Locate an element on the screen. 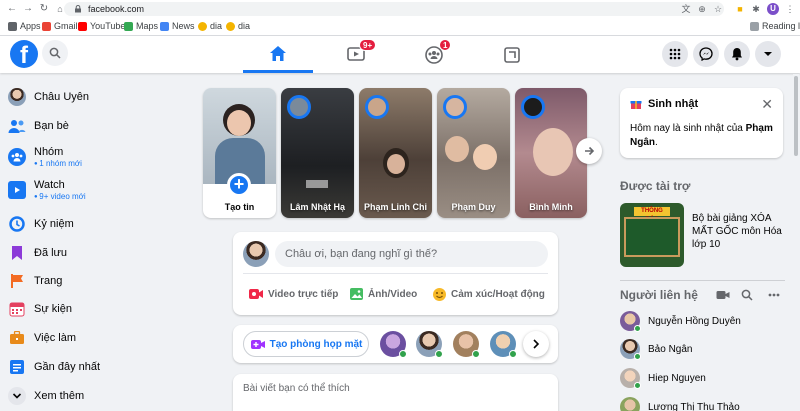 The height and width of the screenshot is (411, 800). bookmark-maps: Maps is located at coordinates (141, 26).